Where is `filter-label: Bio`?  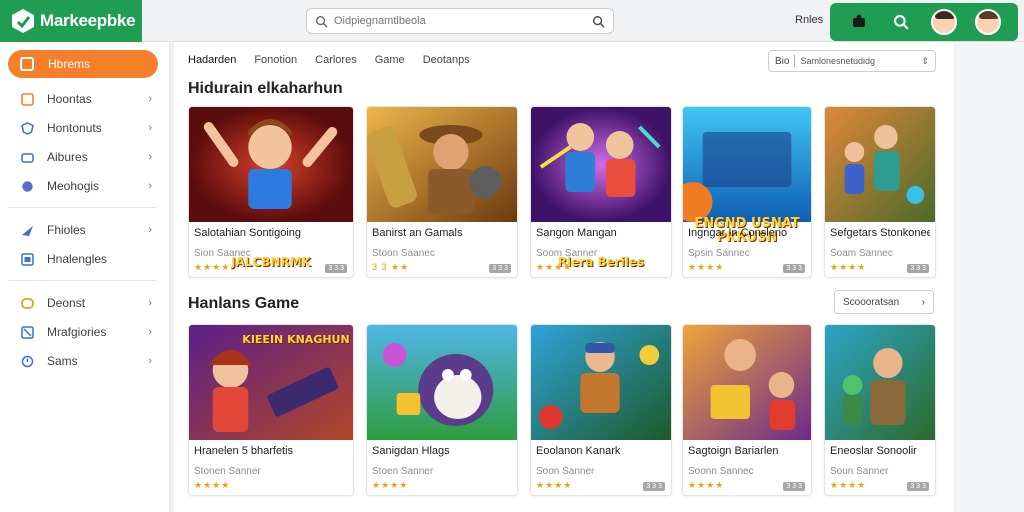 filter-label: Bio is located at coordinates (782, 61).